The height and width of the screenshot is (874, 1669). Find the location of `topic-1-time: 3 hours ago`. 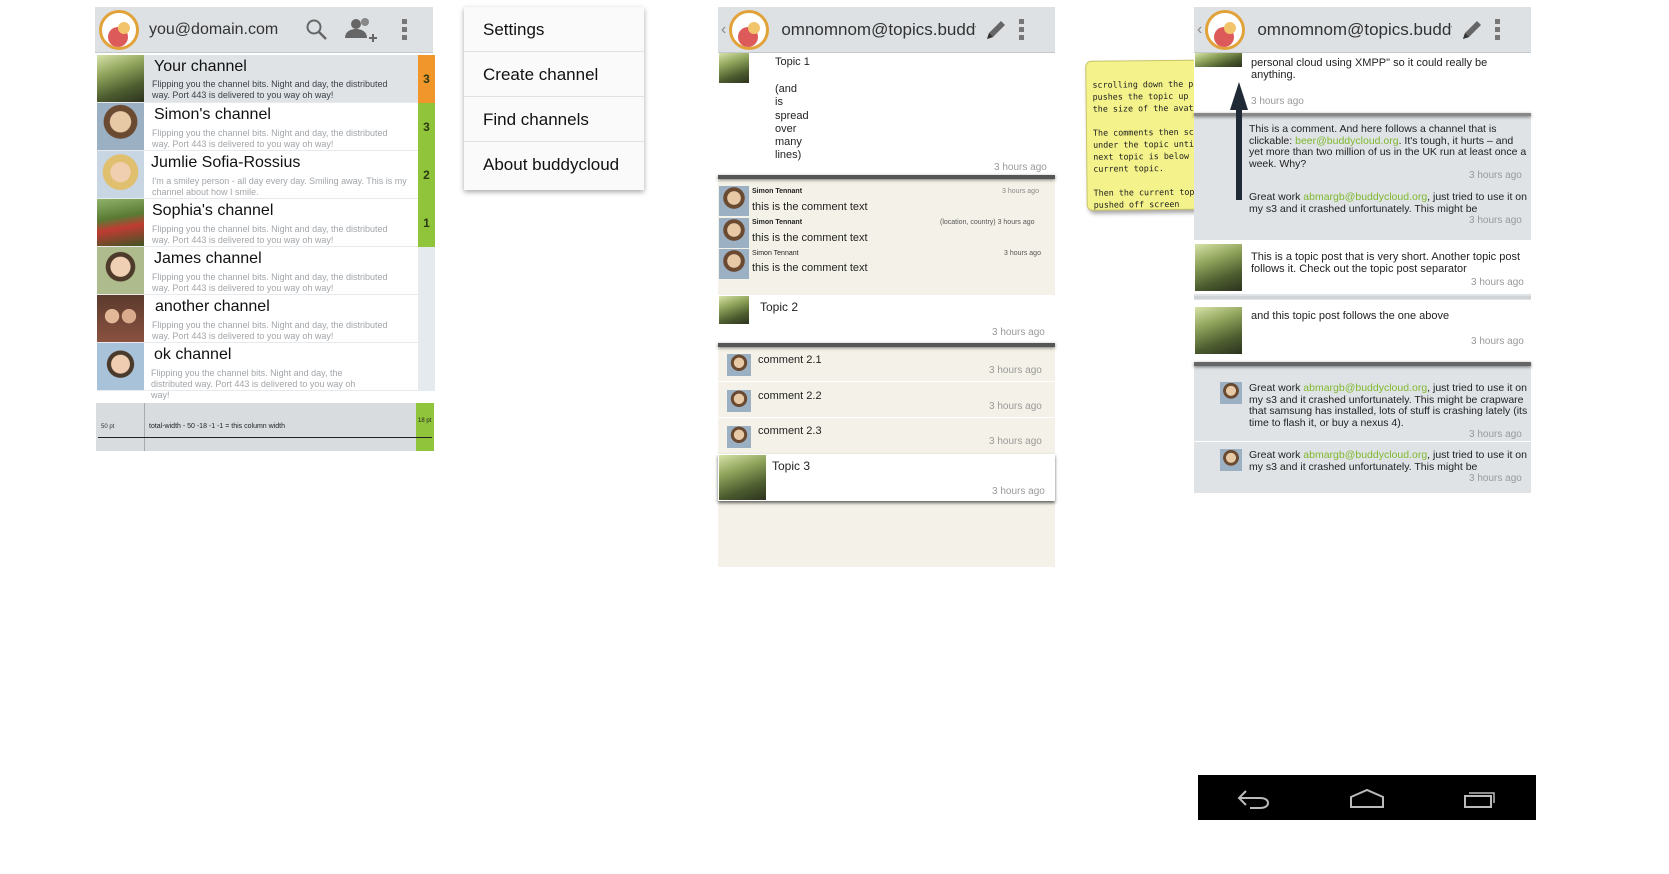

topic-1-time: 3 hours ago is located at coordinates (1020, 167).